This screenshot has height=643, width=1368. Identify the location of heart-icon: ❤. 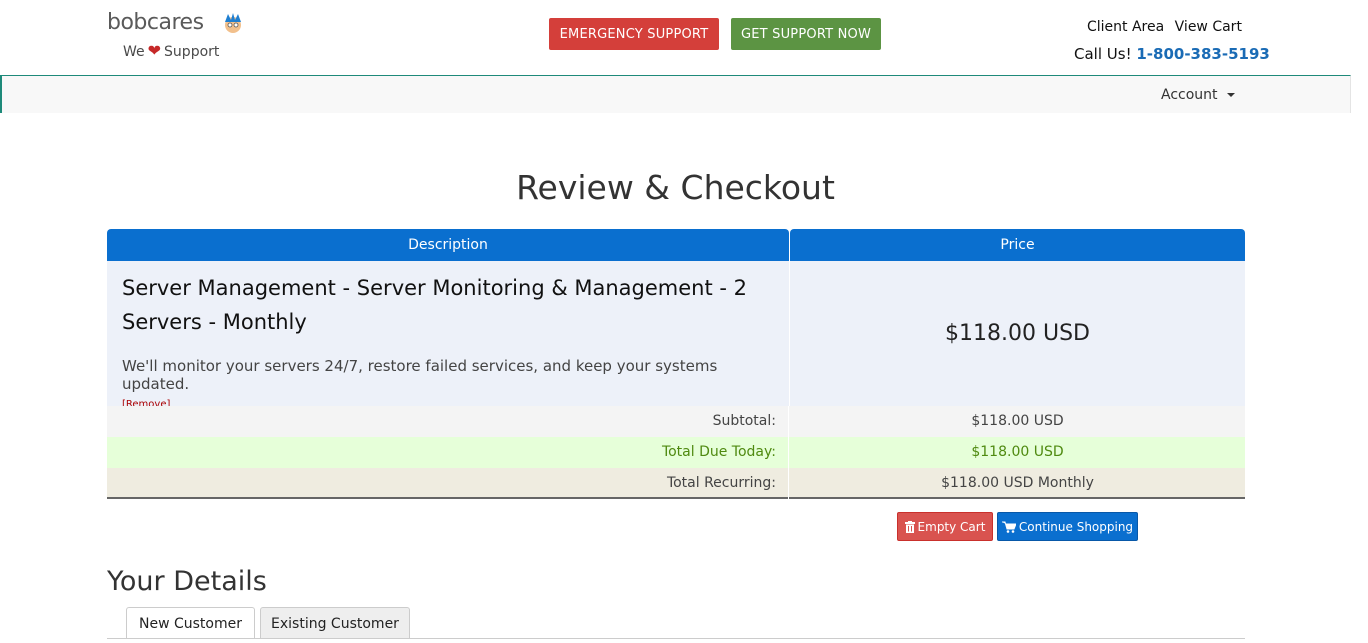
(154, 50).